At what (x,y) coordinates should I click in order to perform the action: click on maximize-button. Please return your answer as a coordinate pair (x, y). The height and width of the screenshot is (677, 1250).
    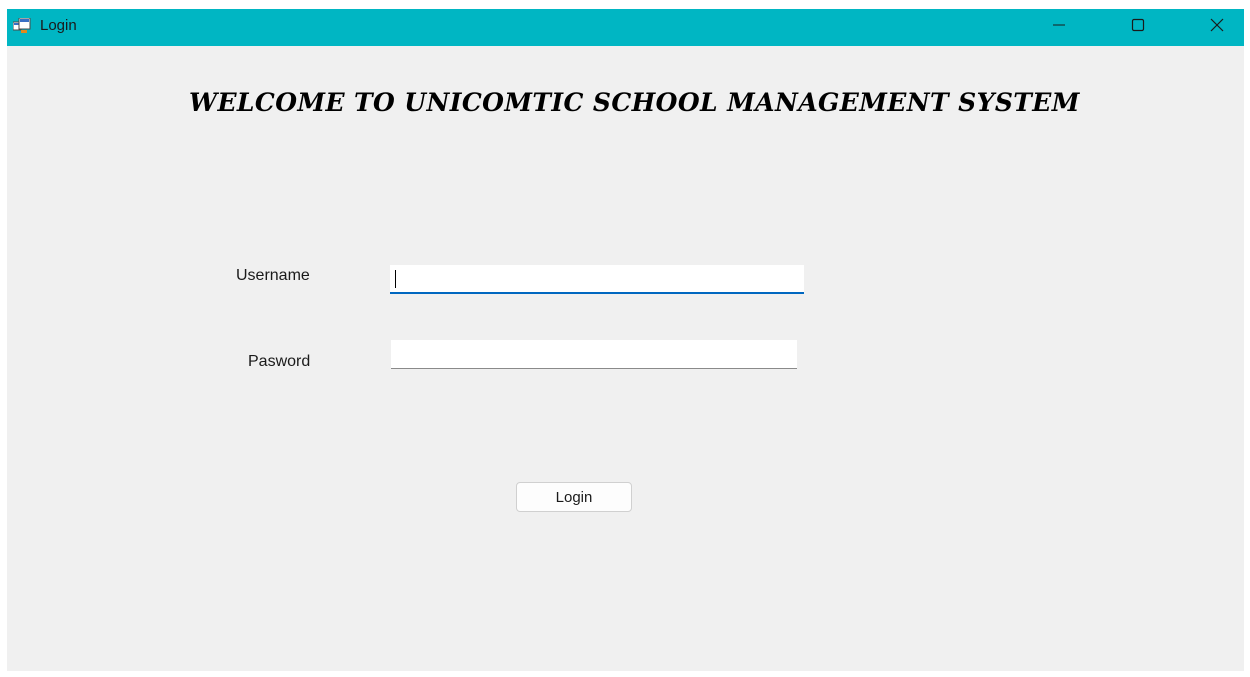
    Looking at the image, I should click on (1138, 27).